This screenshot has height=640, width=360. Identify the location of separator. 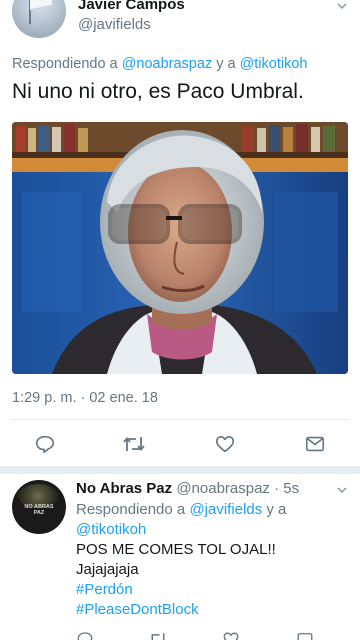
(180, 419).